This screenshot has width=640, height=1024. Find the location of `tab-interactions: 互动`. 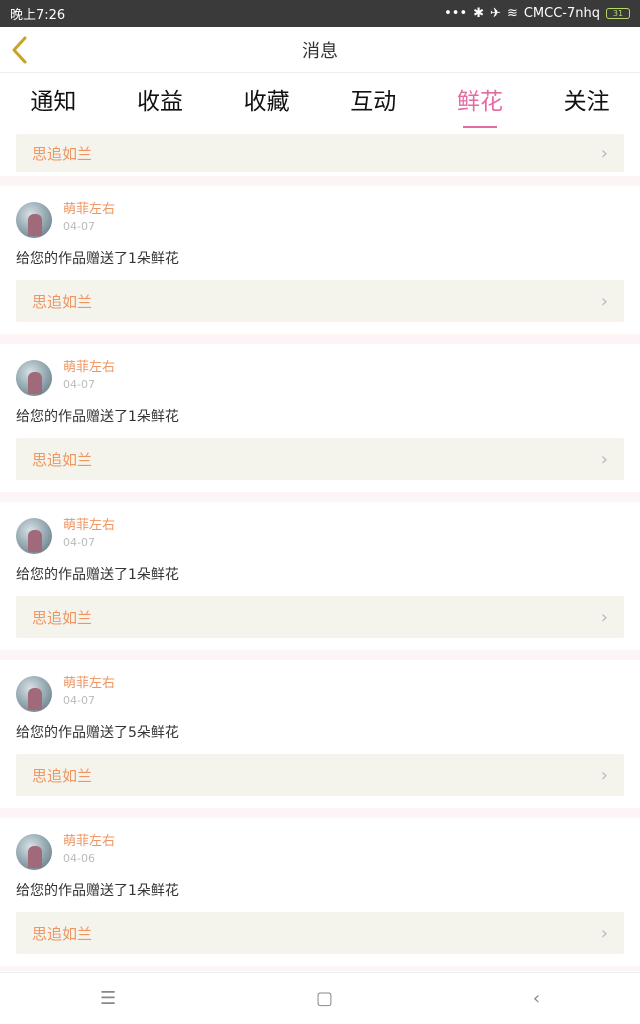

tab-interactions: 互动 is located at coordinates (373, 102).